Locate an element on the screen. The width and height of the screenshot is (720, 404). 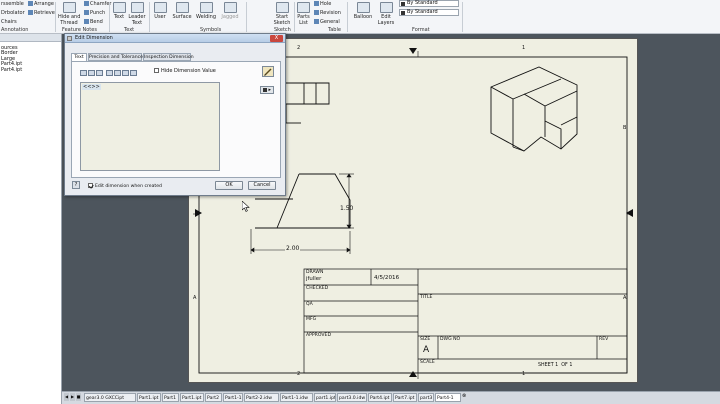
dimension-vertical: 1.50 is located at coordinates (346, 208).